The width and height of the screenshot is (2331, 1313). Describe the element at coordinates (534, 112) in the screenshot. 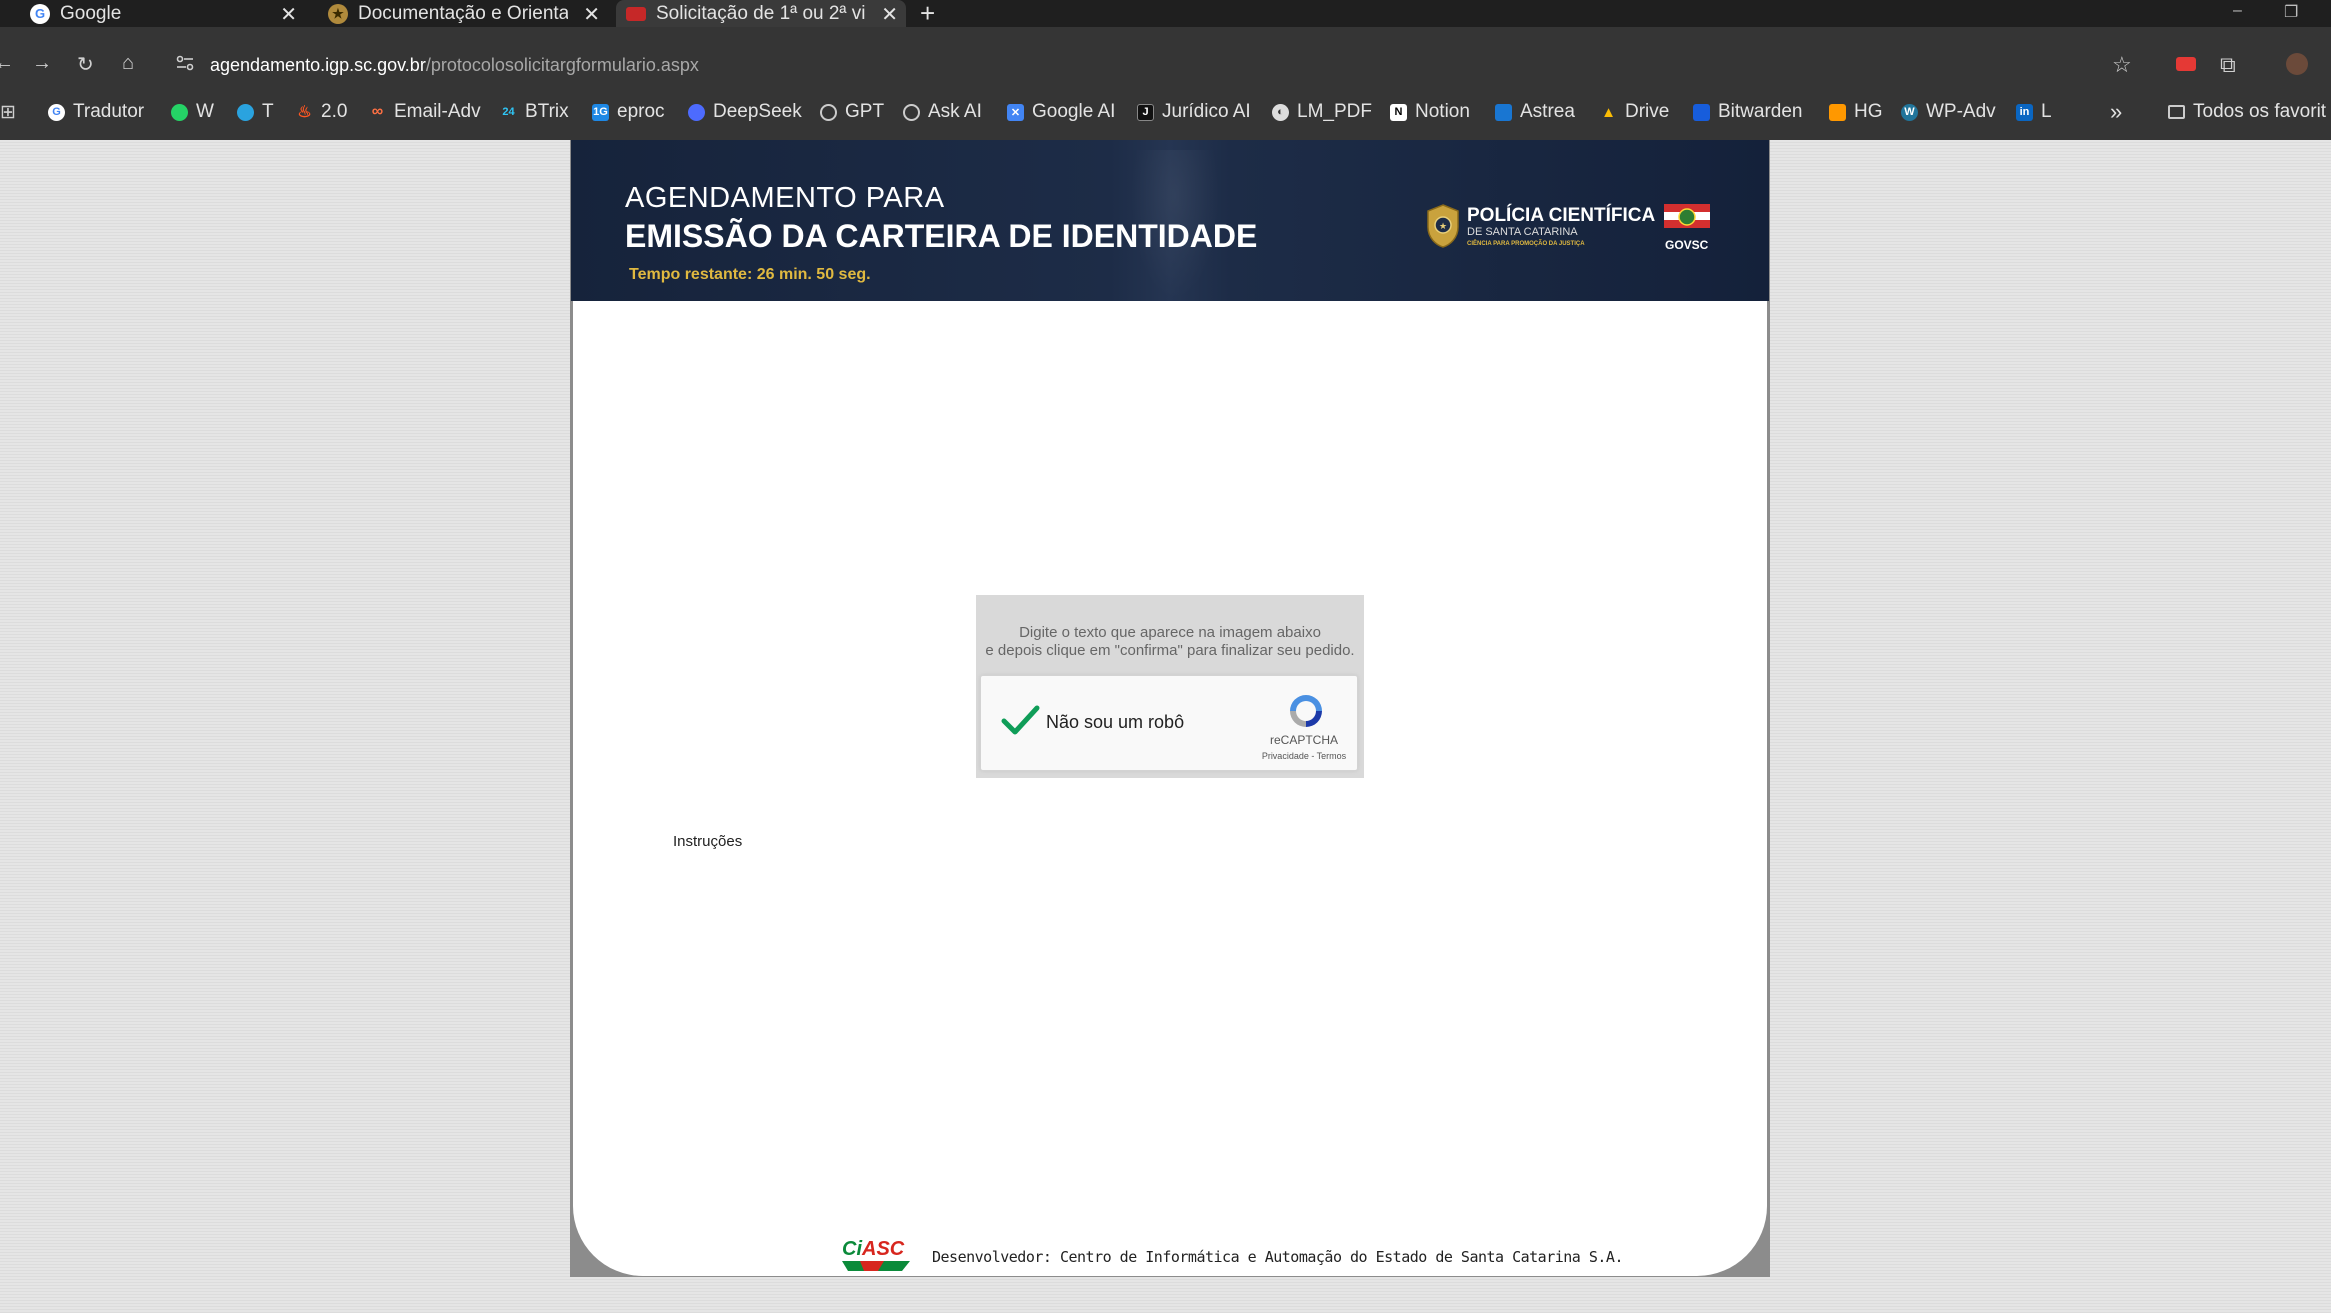

I see `bookmark-btrix: 24 BTrix` at that location.